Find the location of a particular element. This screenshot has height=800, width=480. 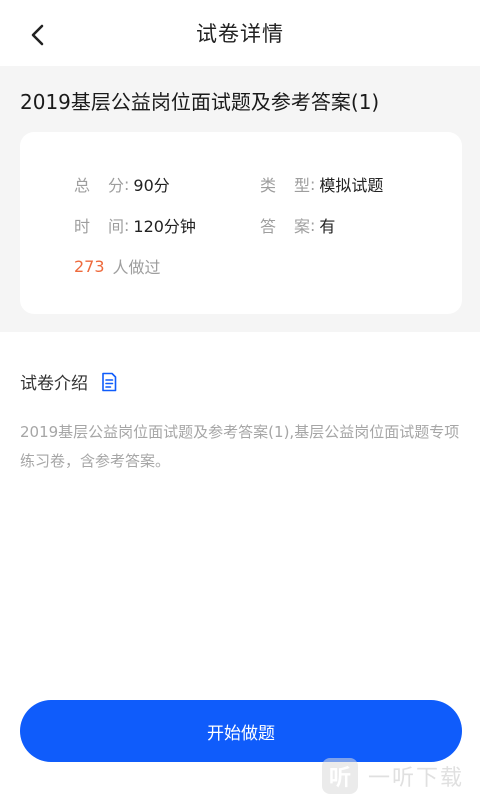

type-label: 类 型 is located at coordinates (285, 184).